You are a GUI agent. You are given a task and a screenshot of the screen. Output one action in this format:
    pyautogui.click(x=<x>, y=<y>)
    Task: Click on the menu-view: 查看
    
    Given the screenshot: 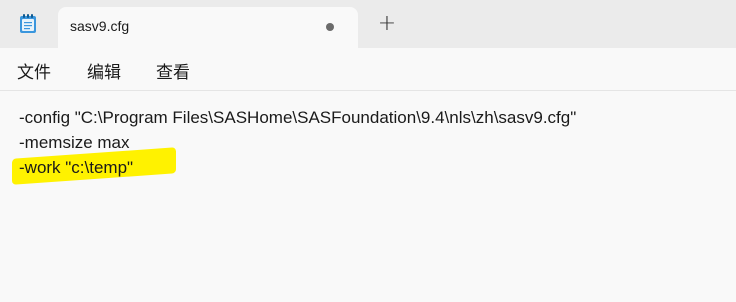 What is the action you would take?
    pyautogui.click(x=173, y=70)
    